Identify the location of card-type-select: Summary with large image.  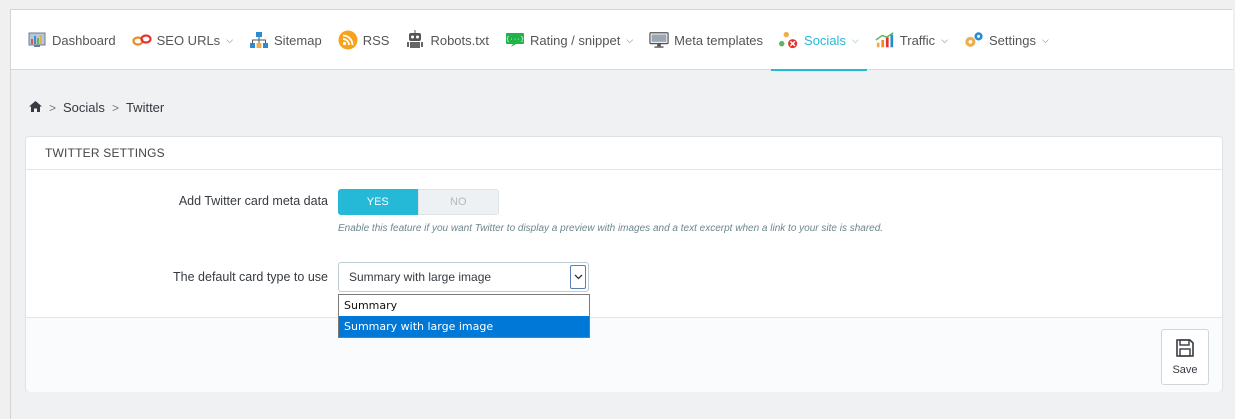
(463, 277).